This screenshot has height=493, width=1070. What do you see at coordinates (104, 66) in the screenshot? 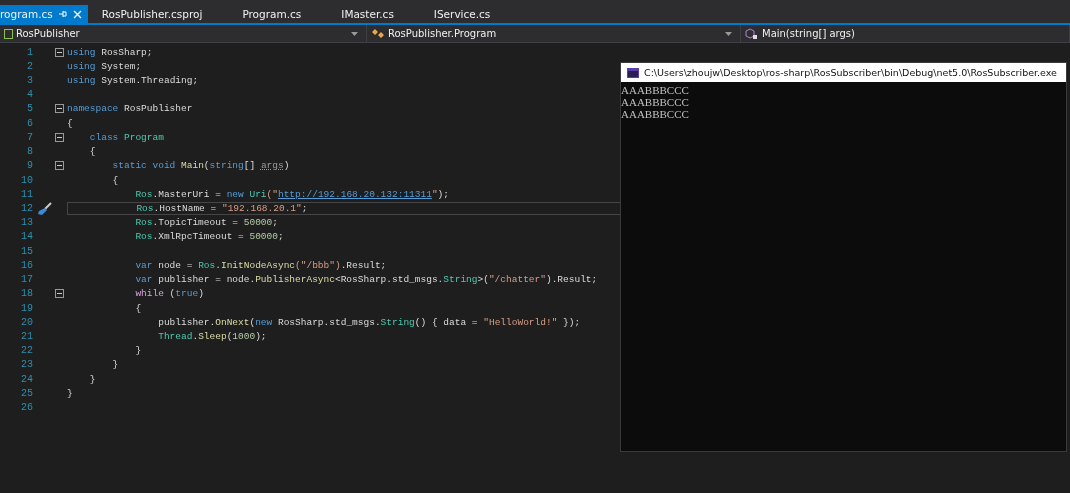
I see `code-line: using System;` at bounding box center [104, 66].